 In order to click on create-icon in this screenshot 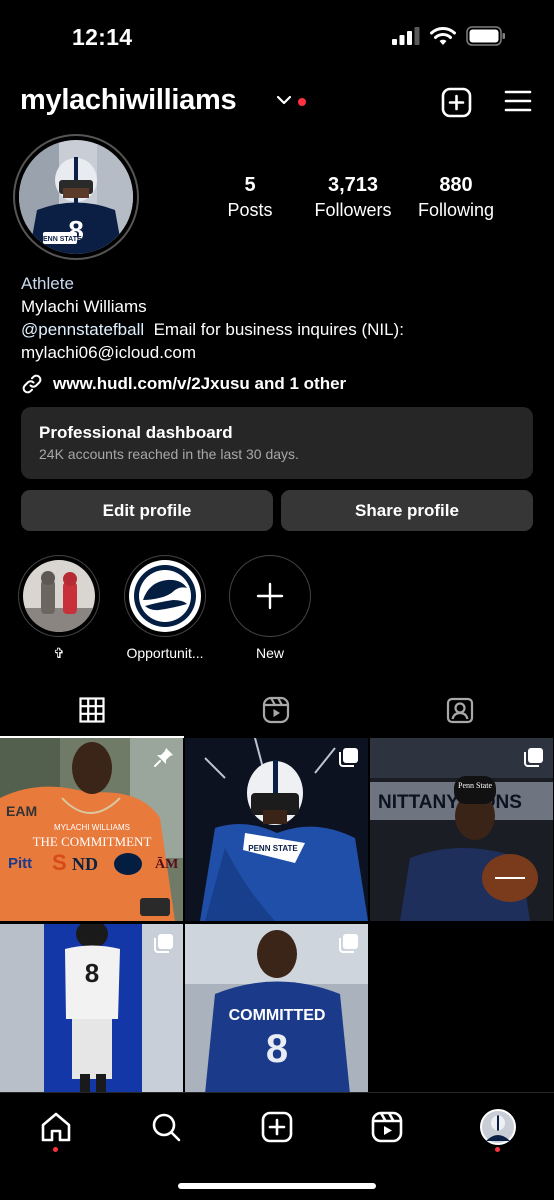, I will do `click(277, 1127)`.